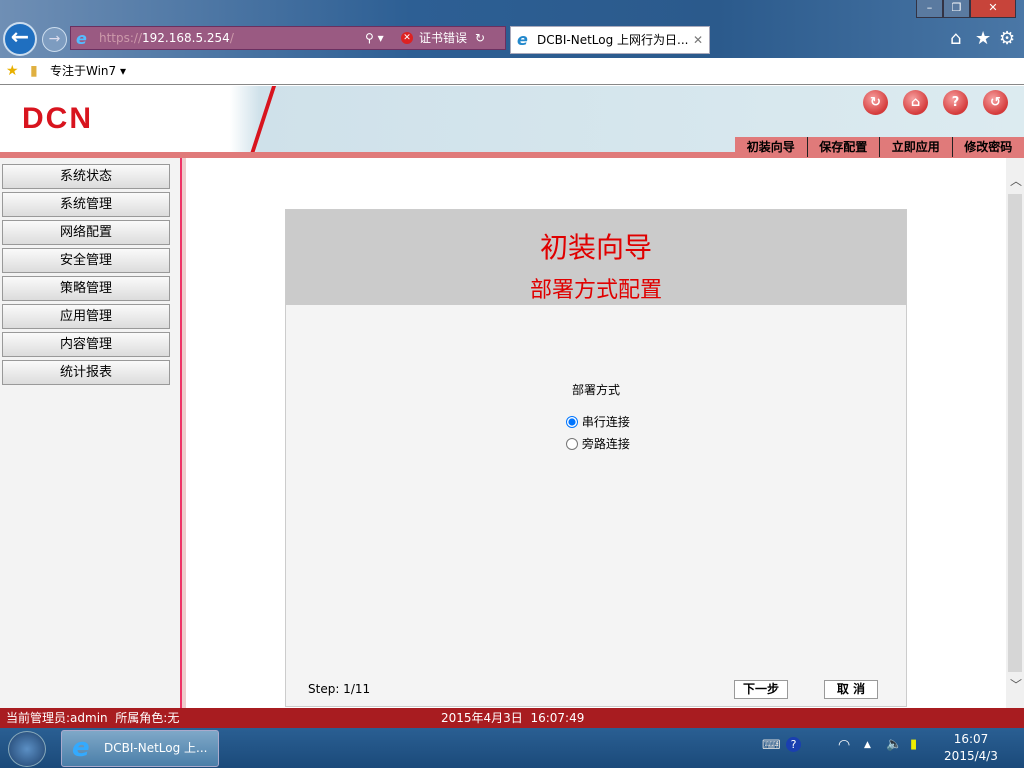 This screenshot has width=1024, height=768. Describe the element at coordinates (610, 40) in the screenshot. I see `browser-tab: e DCBI-NetLog 上网行为日... ✕` at that location.